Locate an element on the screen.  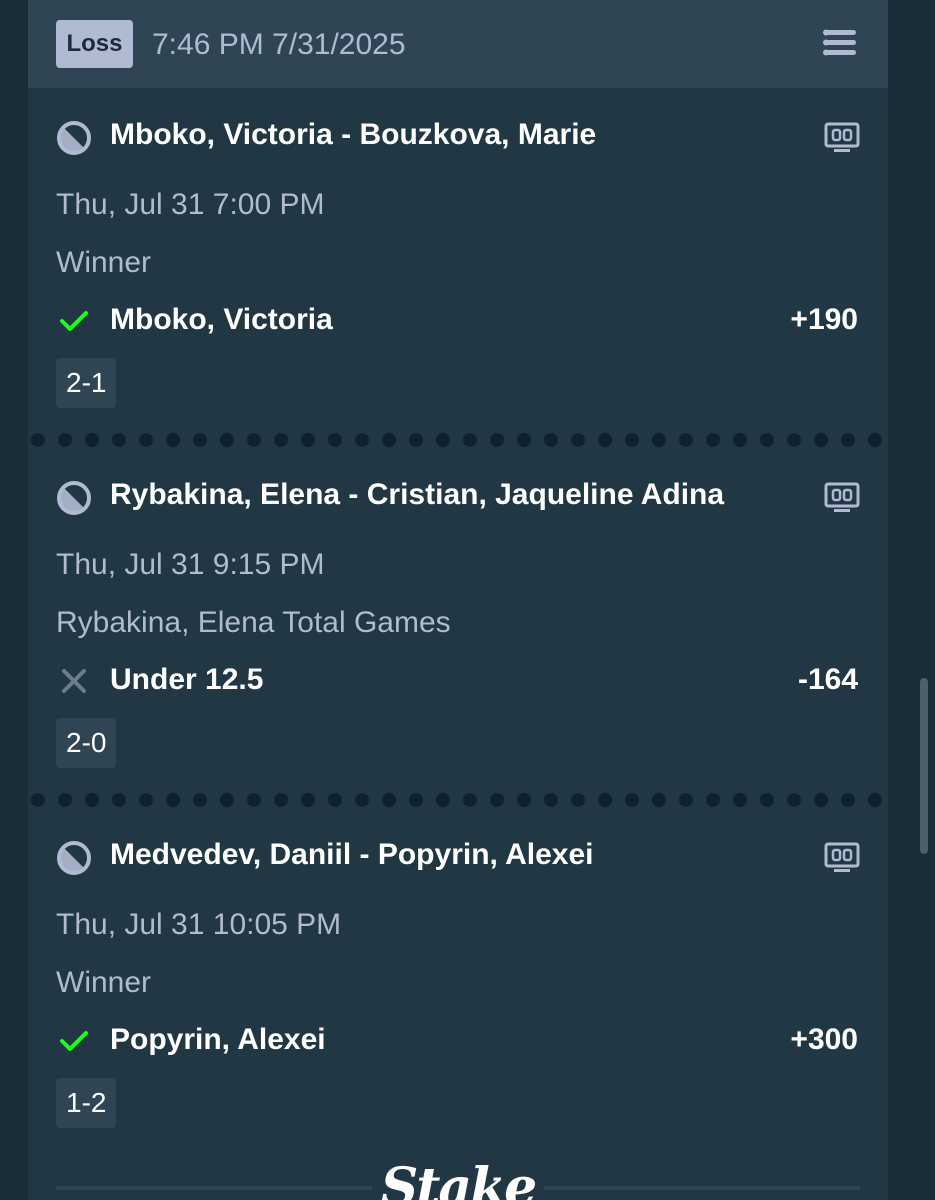
menu-icon is located at coordinates (839, 42).